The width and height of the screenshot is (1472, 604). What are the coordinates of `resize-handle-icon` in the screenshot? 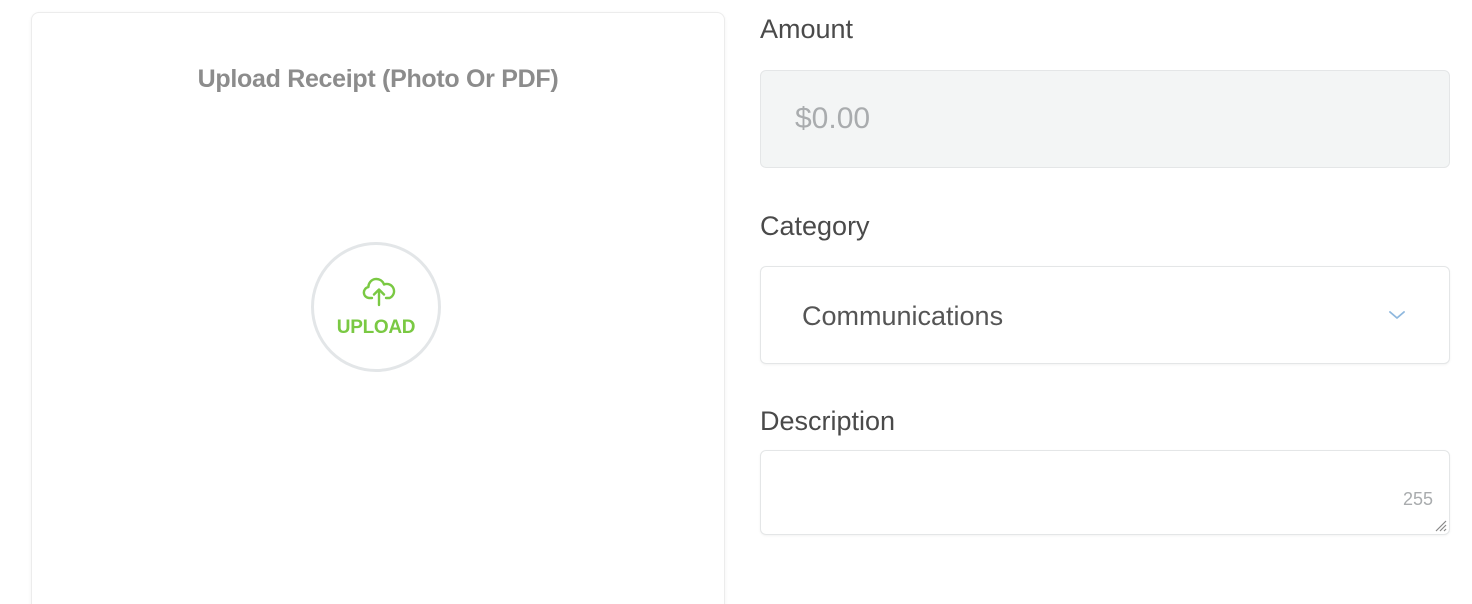 It's located at (1440, 525).